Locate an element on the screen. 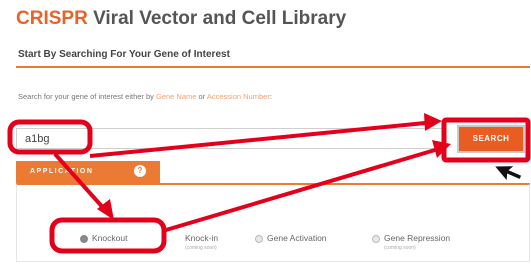 The height and width of the screenshot is (265, 531). option-label: Knockout is located at coordinates (110, 238).